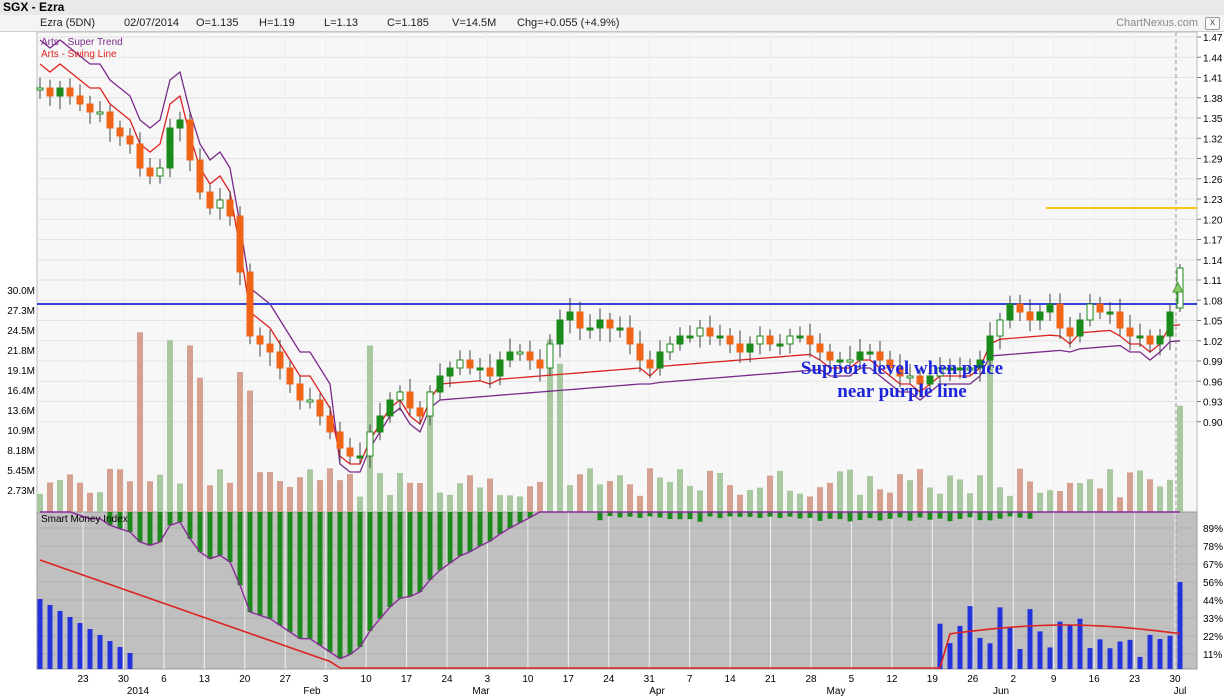  What do you see at coordinates (690, 679) in the screenshot?
I see `x-tick-label: 7` at bounding box center [690, 679].